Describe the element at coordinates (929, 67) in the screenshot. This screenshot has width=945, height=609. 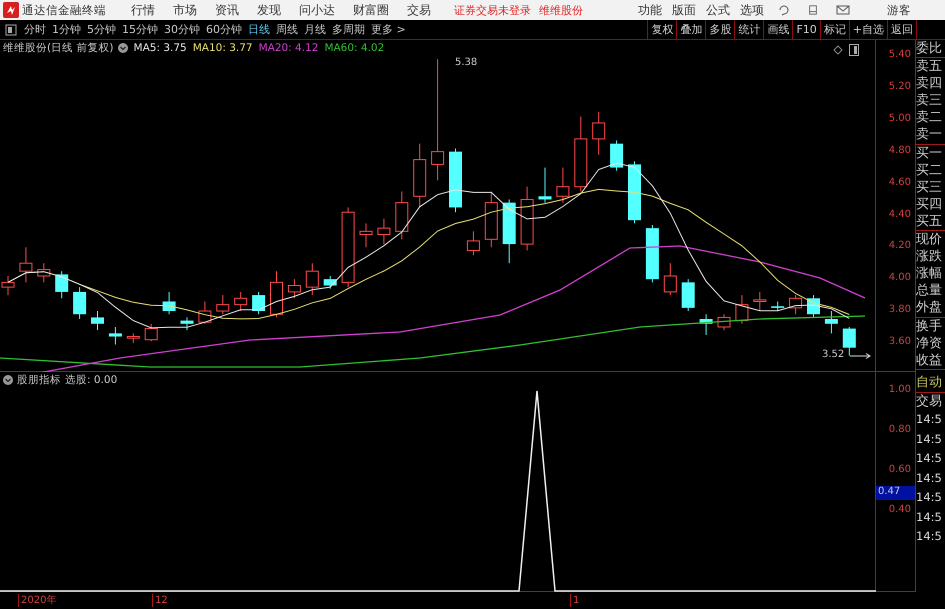
I see `quote-field-label: 卖五` at that location.